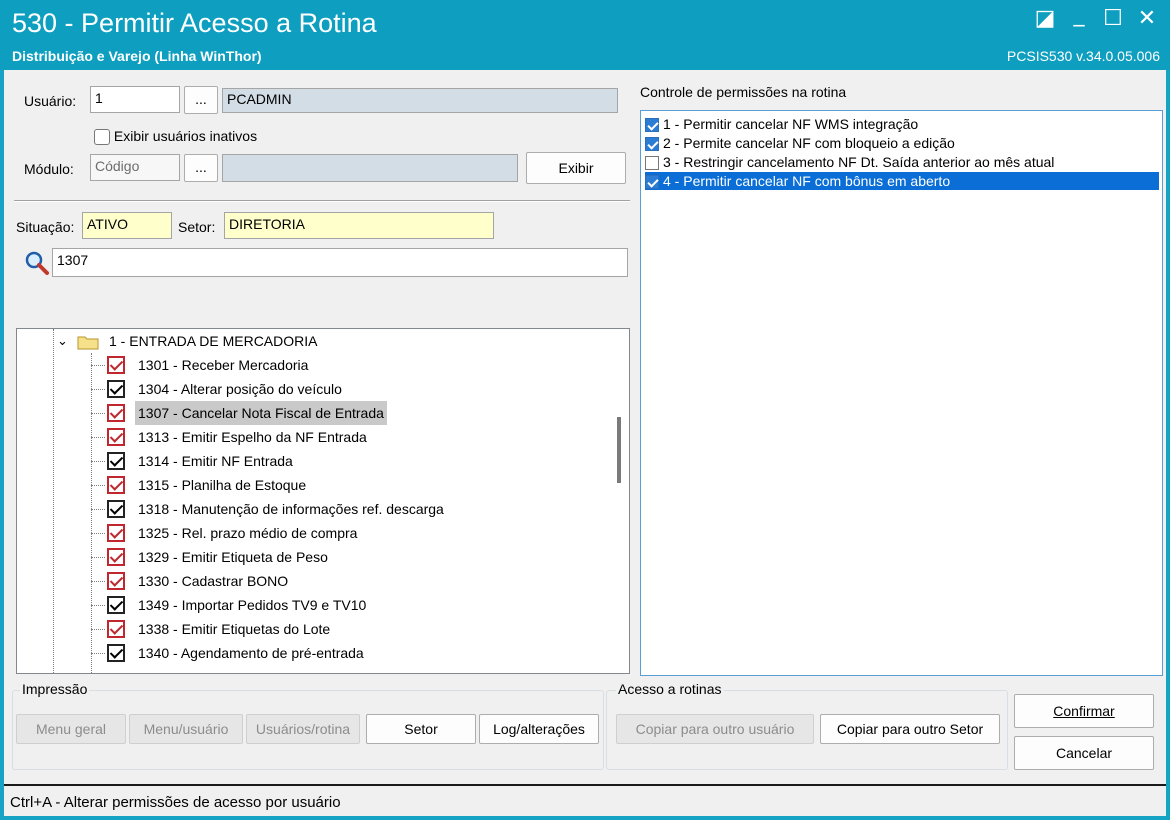  Describe the element at coordinates (234, 629) in the screenshot. I see `tree-item-label: 1338 - Emitir Etiquetas do Lote` at that location.